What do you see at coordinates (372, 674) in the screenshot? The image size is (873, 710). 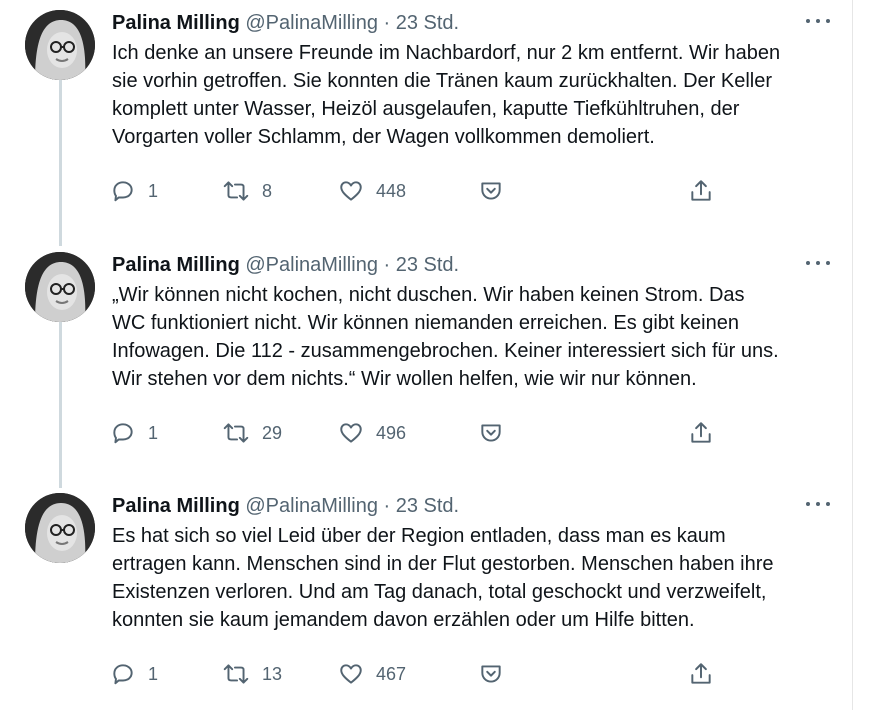 I see `like-button: 467` at bounding box center [372, 674].